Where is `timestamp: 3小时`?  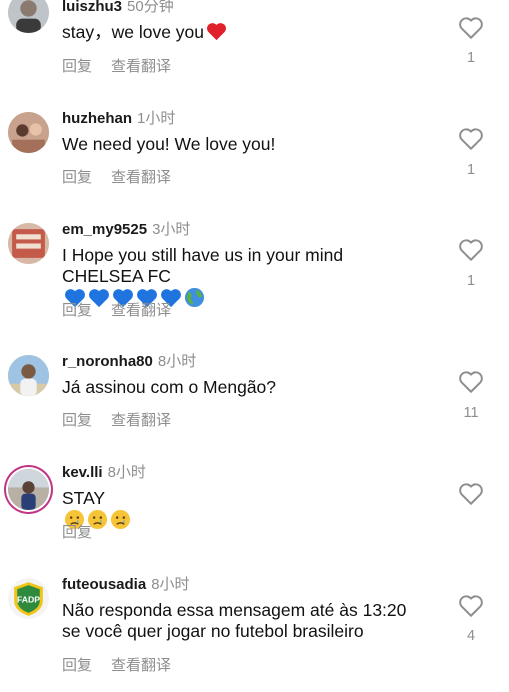 timestamp: 3小时 is located at coordinates (171, 229).